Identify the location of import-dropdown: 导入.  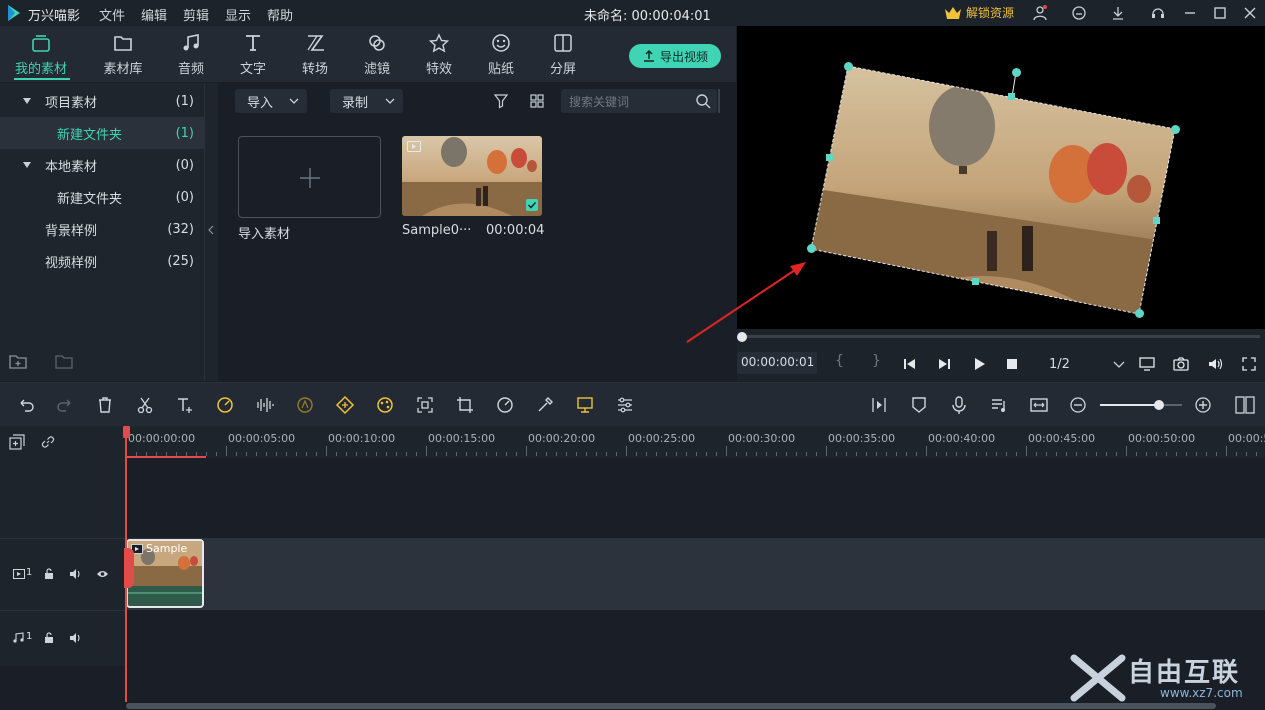
(271, 101).